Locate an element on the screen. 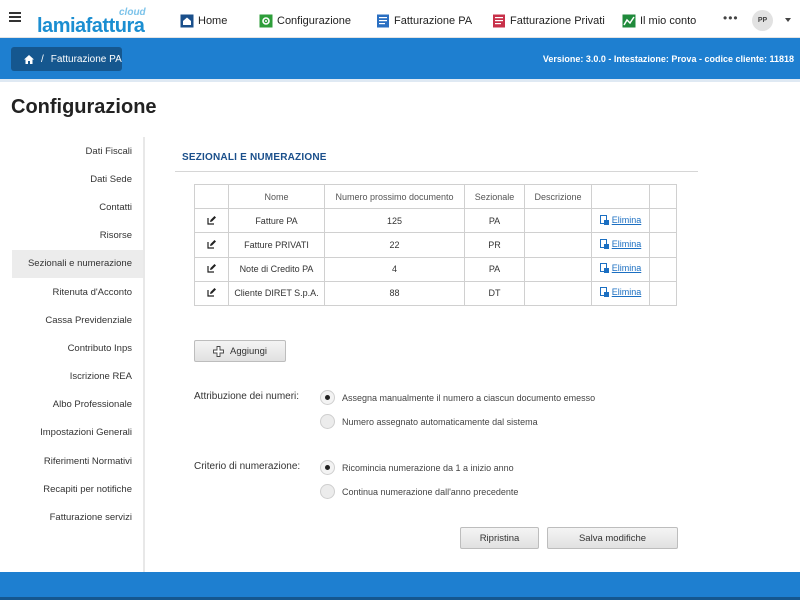  cell-nome: Cliente DIRET S.p.A. is located at coordinates (276, 293).